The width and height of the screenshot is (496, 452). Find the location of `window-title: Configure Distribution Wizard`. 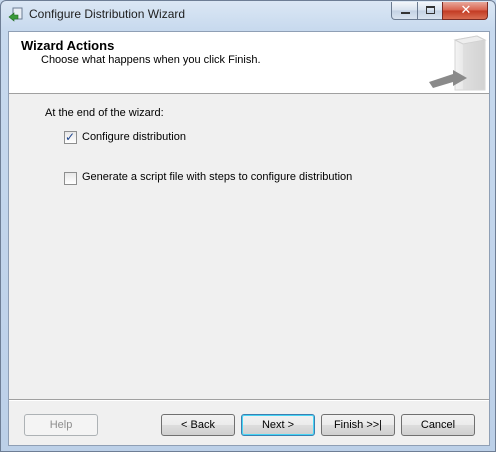

window-title: Configure Distribution Wizard is located at coordinates (107, 14).